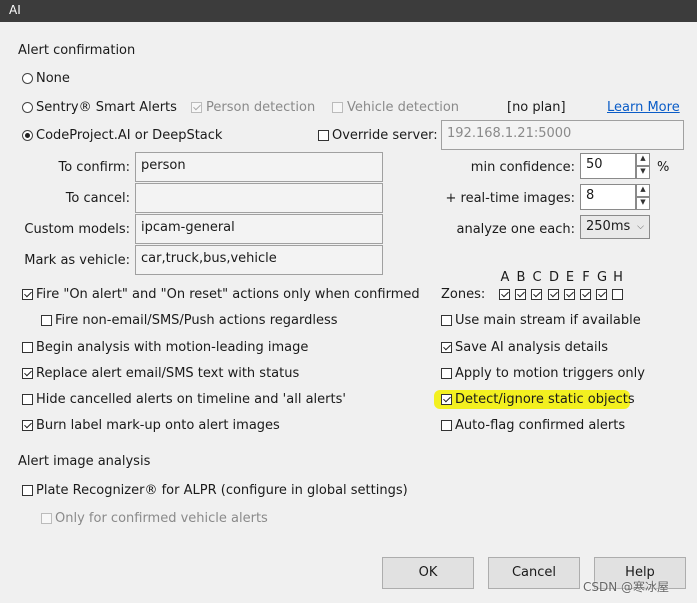 This screenshot has height=603, width=697. What do you see at coordinates (77, 50) in the screenshot?
I see `alert-confirmation-heading: Alert confirmation` at bounding box center [77, 50].